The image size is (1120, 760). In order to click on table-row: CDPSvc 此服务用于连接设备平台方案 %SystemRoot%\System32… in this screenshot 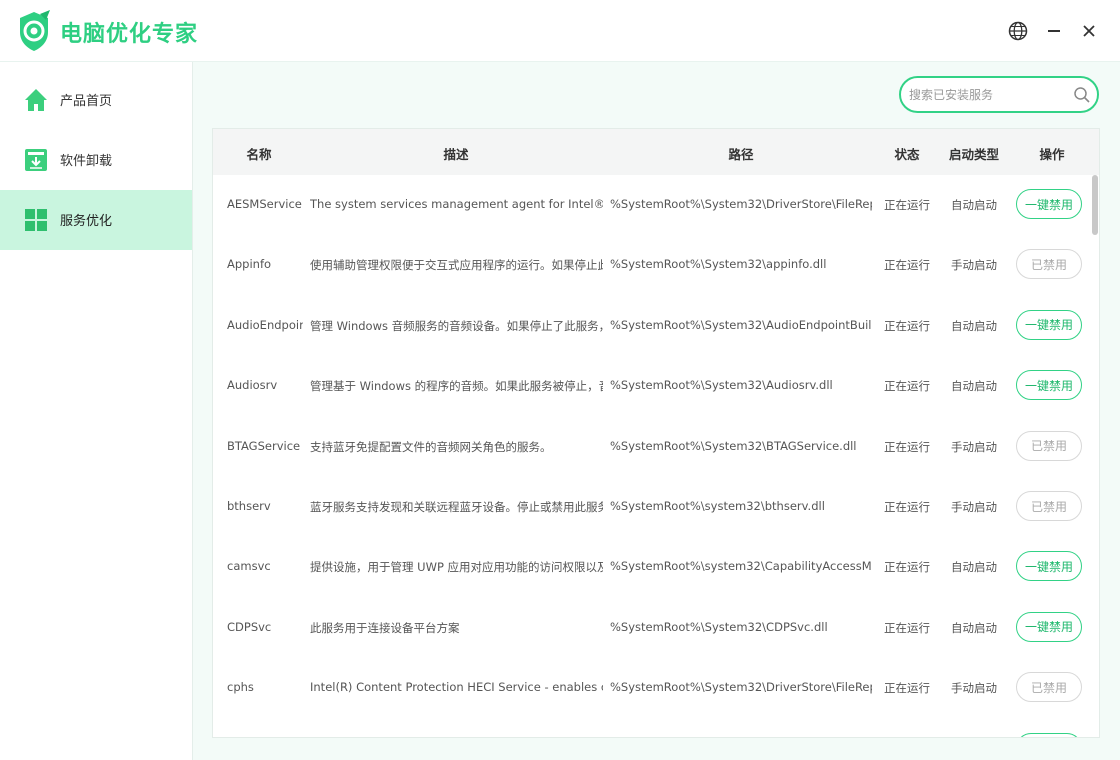, I will do `click(651, 628)`.